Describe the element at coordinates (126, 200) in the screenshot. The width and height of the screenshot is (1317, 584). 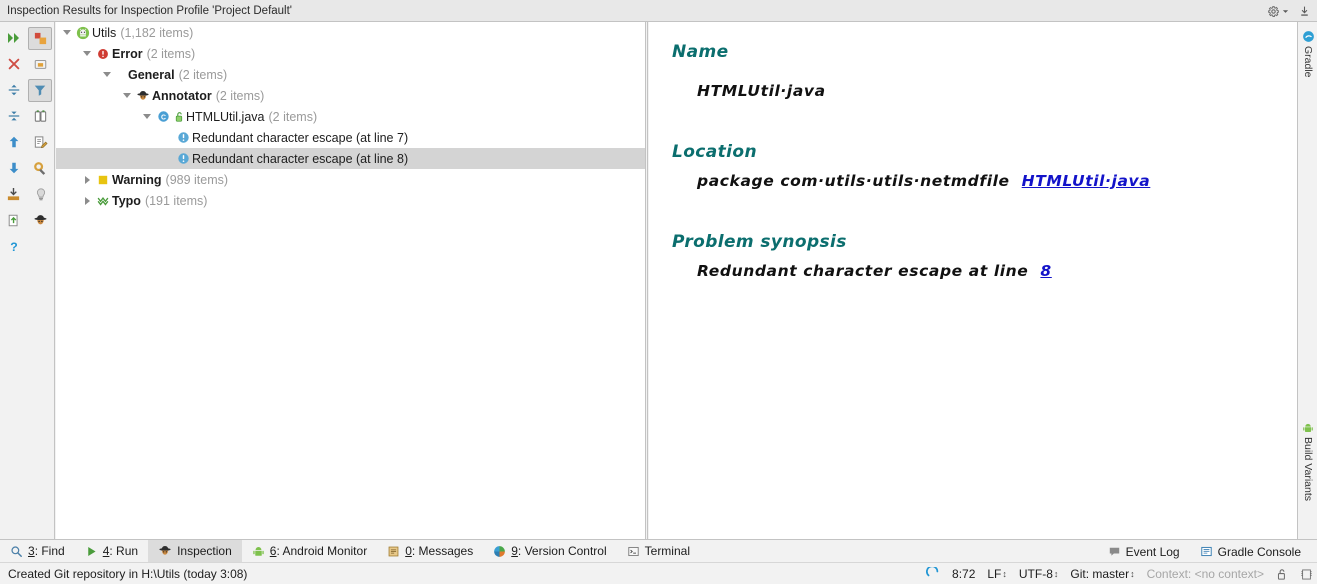
I see `tree-node-label: Typo` at that location.